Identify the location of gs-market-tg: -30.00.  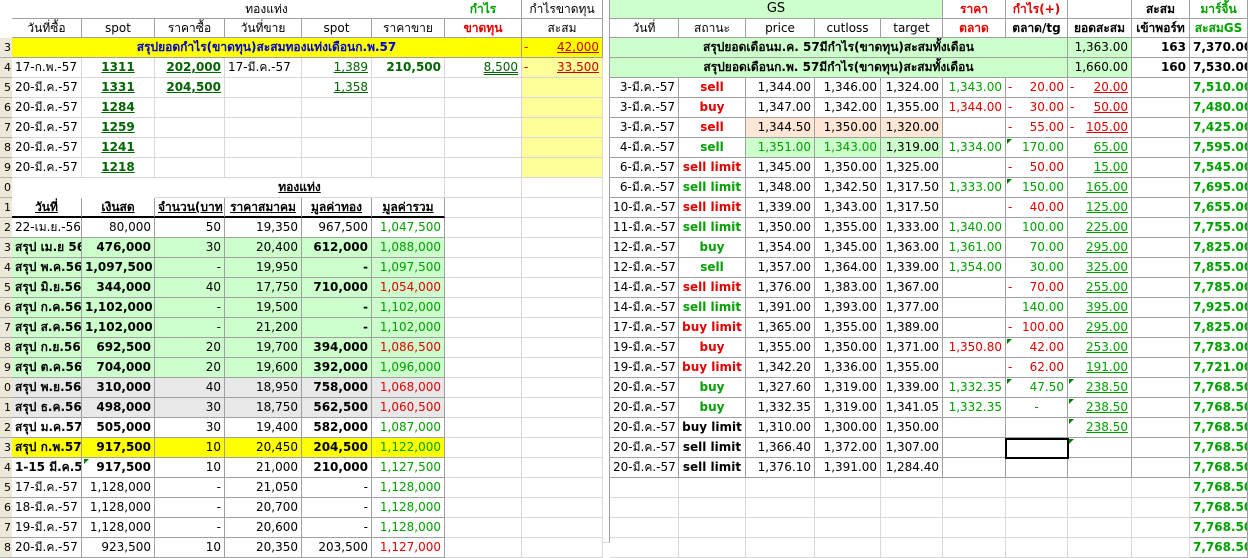
(1037, 108).